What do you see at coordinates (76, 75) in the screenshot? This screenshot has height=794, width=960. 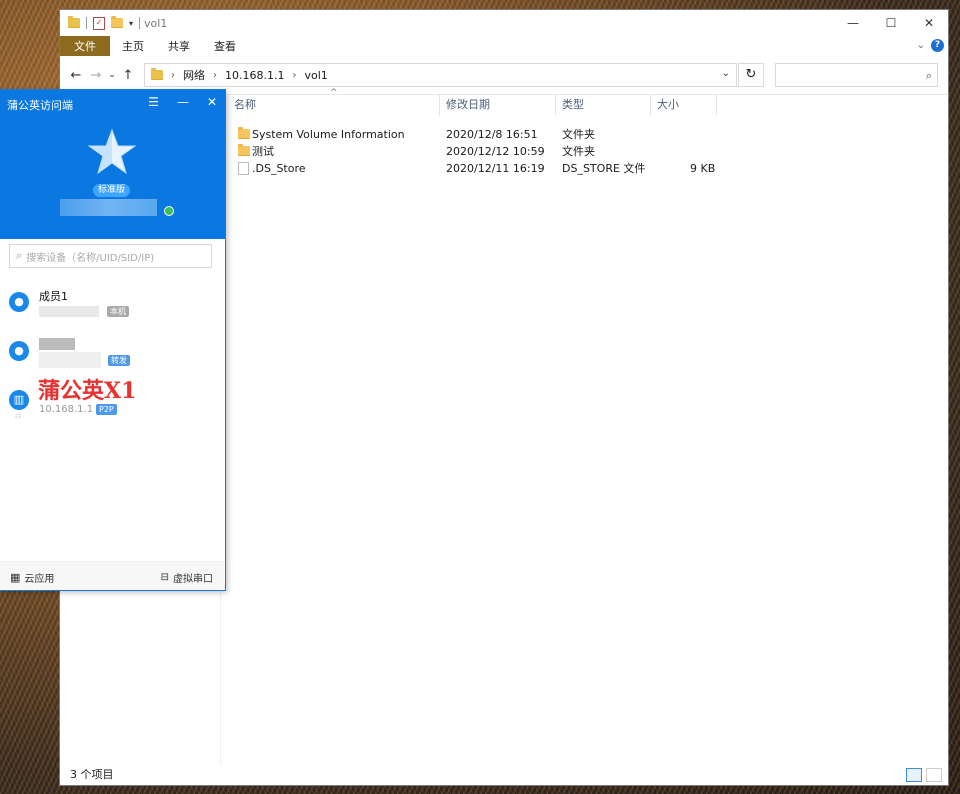 I see `back-arrow-icon: ←` at bounding box center [76, 75].